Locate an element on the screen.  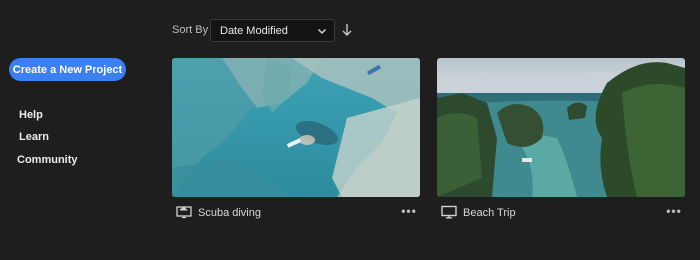
sidebar-item-help: Help is located at coordinates (31, 115).